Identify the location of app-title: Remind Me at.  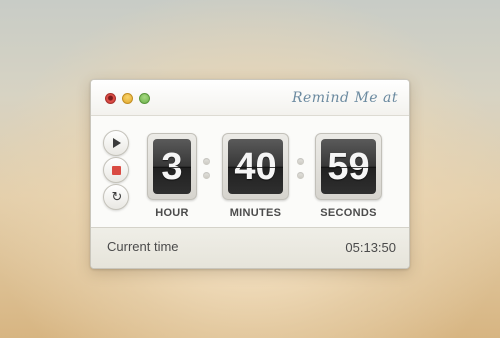
(344, 98).